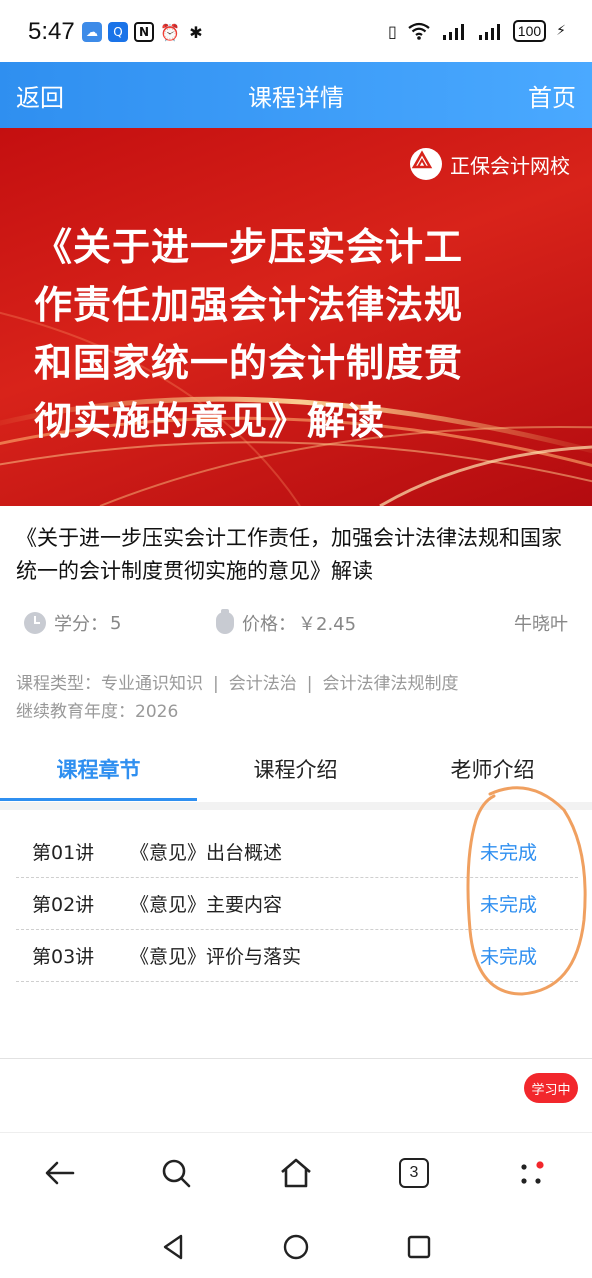  Describe the element at coordinates (152, 684) in the screenshot. I see `course-type-item: 专业通识知识` at that location.